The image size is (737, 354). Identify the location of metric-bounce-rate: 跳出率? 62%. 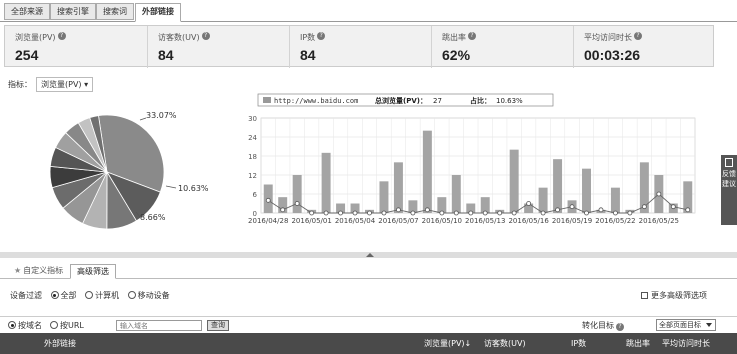
(502, 47).